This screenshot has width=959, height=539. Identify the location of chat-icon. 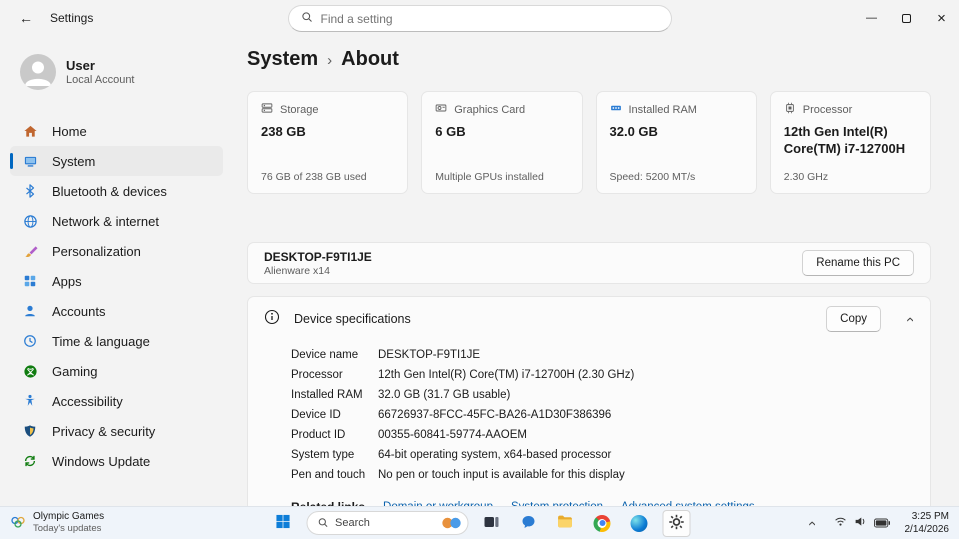
(528, 523).